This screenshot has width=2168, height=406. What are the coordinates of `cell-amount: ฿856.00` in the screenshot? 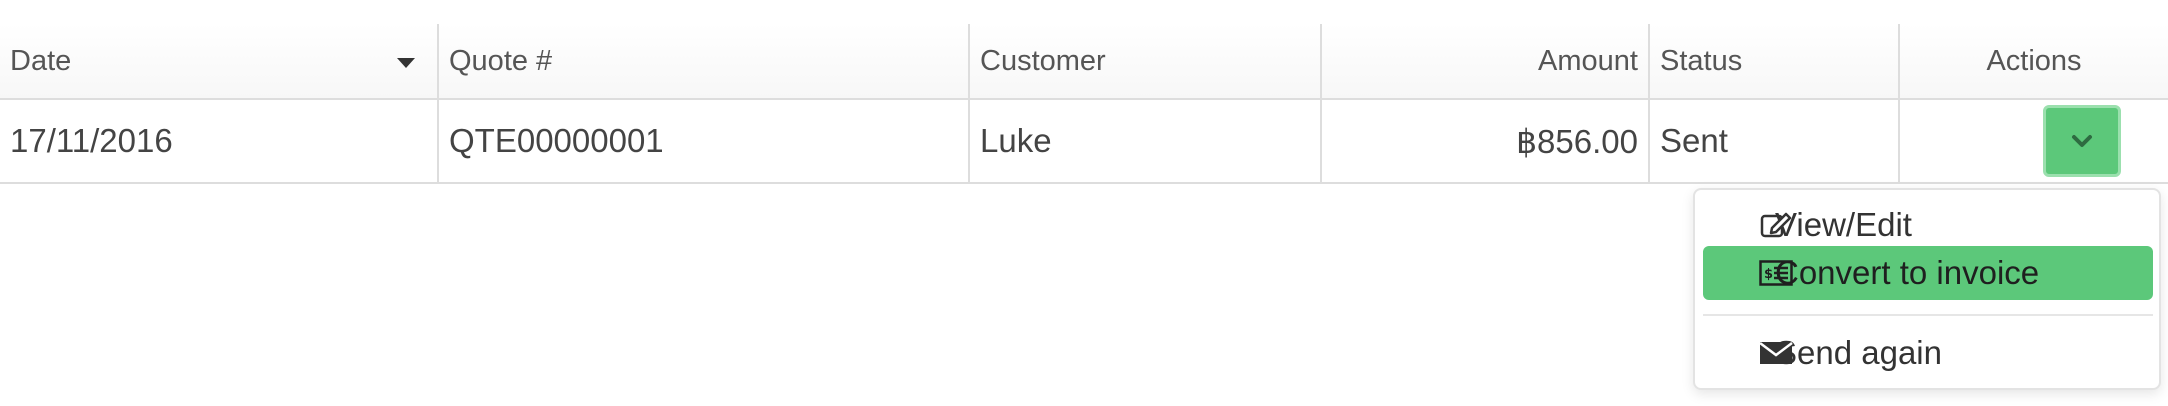 It's located at (1486, 141).